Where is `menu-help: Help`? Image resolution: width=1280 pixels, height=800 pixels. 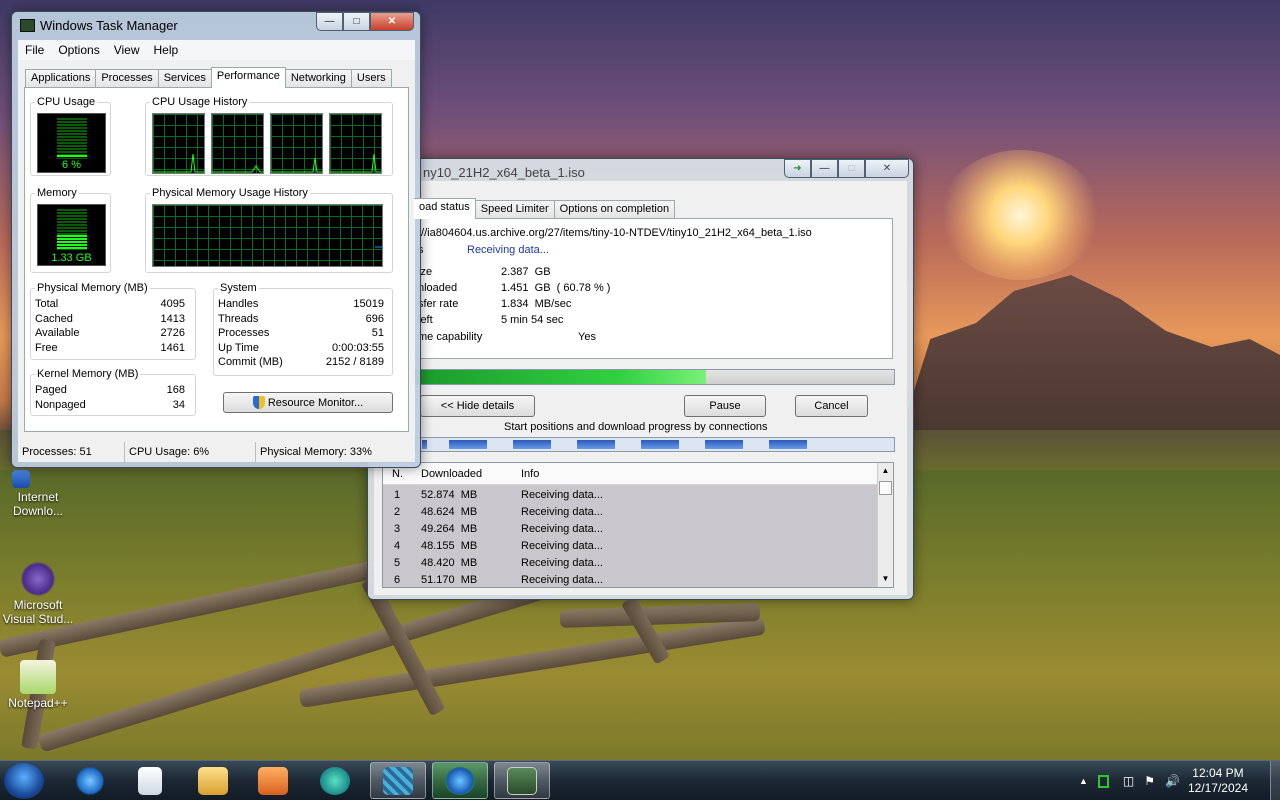
menu-help: Help is located at coordinates (166, 50).